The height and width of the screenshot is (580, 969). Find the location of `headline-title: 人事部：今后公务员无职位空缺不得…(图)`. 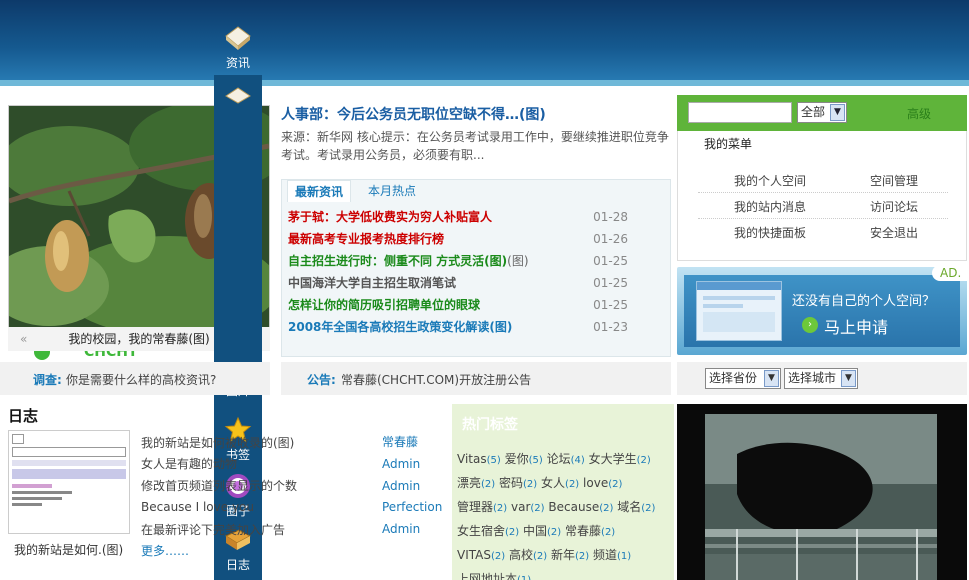

headline-title: 人事部：今后公务员无职位空缺不得…(图) is located at coordinates (476, 114).